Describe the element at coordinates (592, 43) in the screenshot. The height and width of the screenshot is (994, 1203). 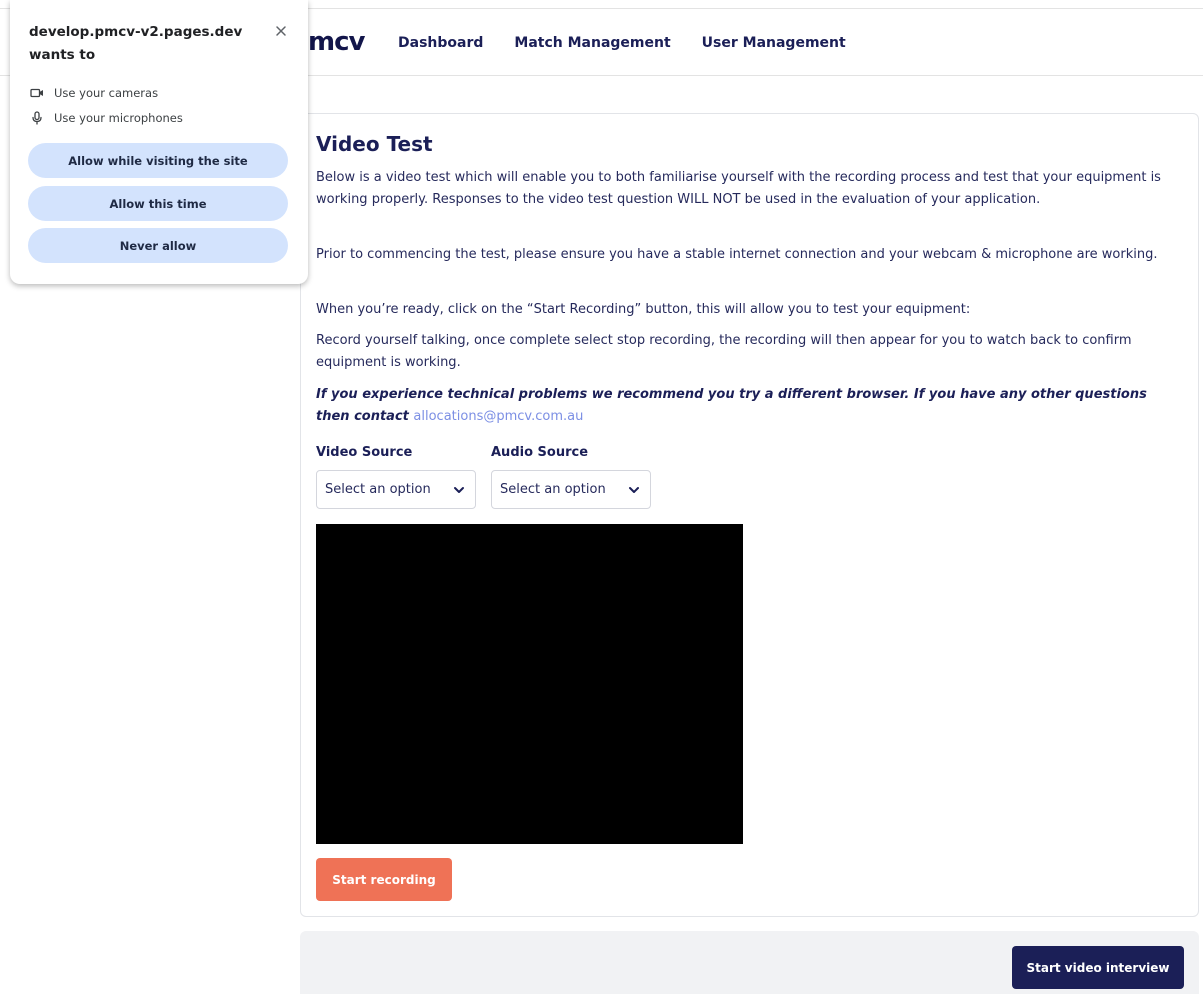
I see `nav-match-management: Match Management` at that location.